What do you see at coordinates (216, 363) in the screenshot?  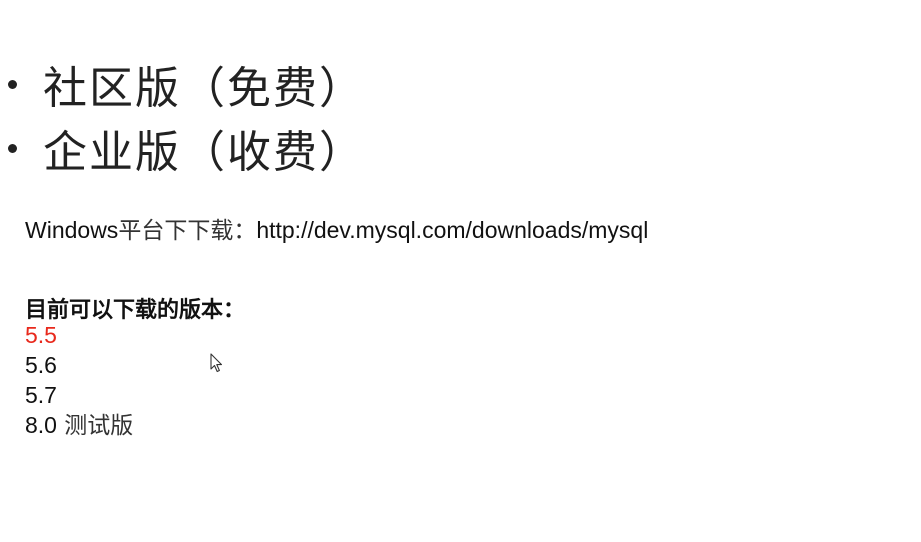 I see `mouse-pointer-icon` at bounding box center [216, 363].